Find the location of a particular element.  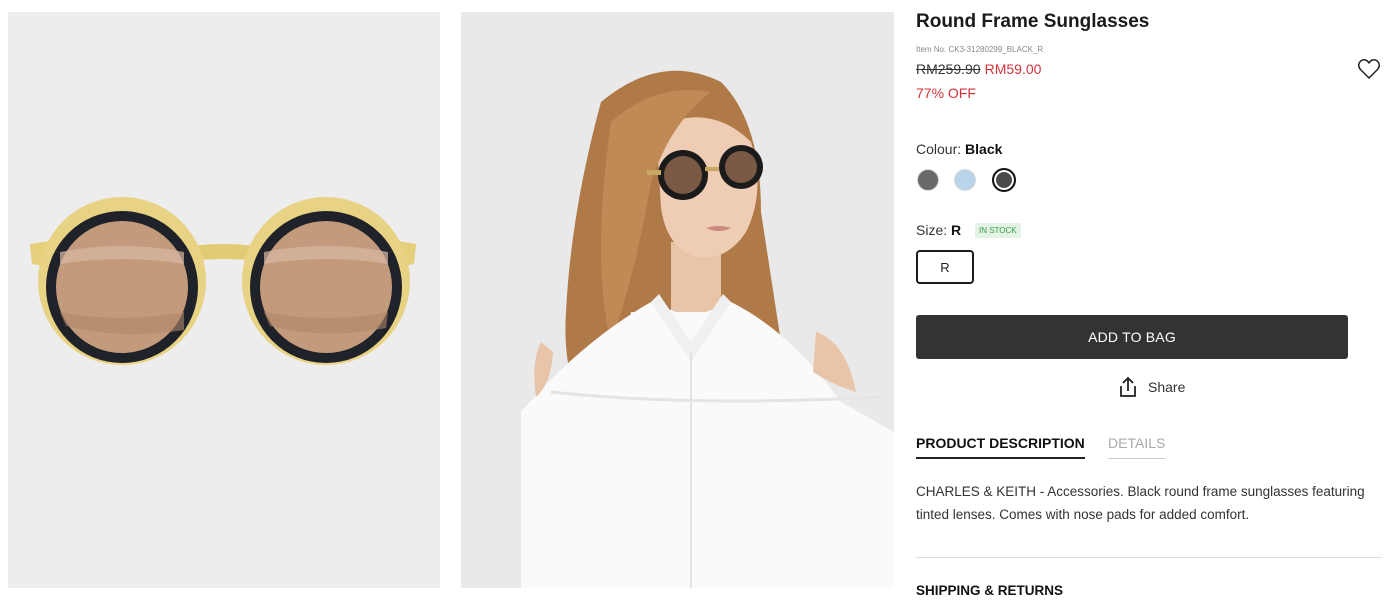

colour-swatch-grey is located at coordinates (928, 180).